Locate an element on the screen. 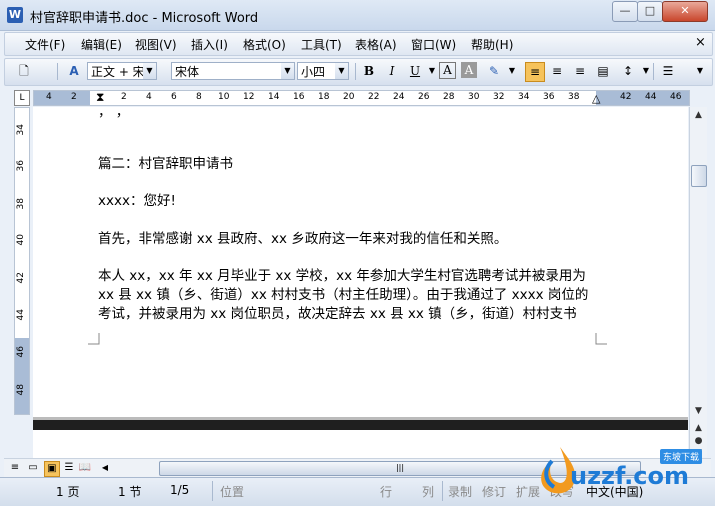  scroll-up-icon: ▲ is located at coordinates (698, 115).